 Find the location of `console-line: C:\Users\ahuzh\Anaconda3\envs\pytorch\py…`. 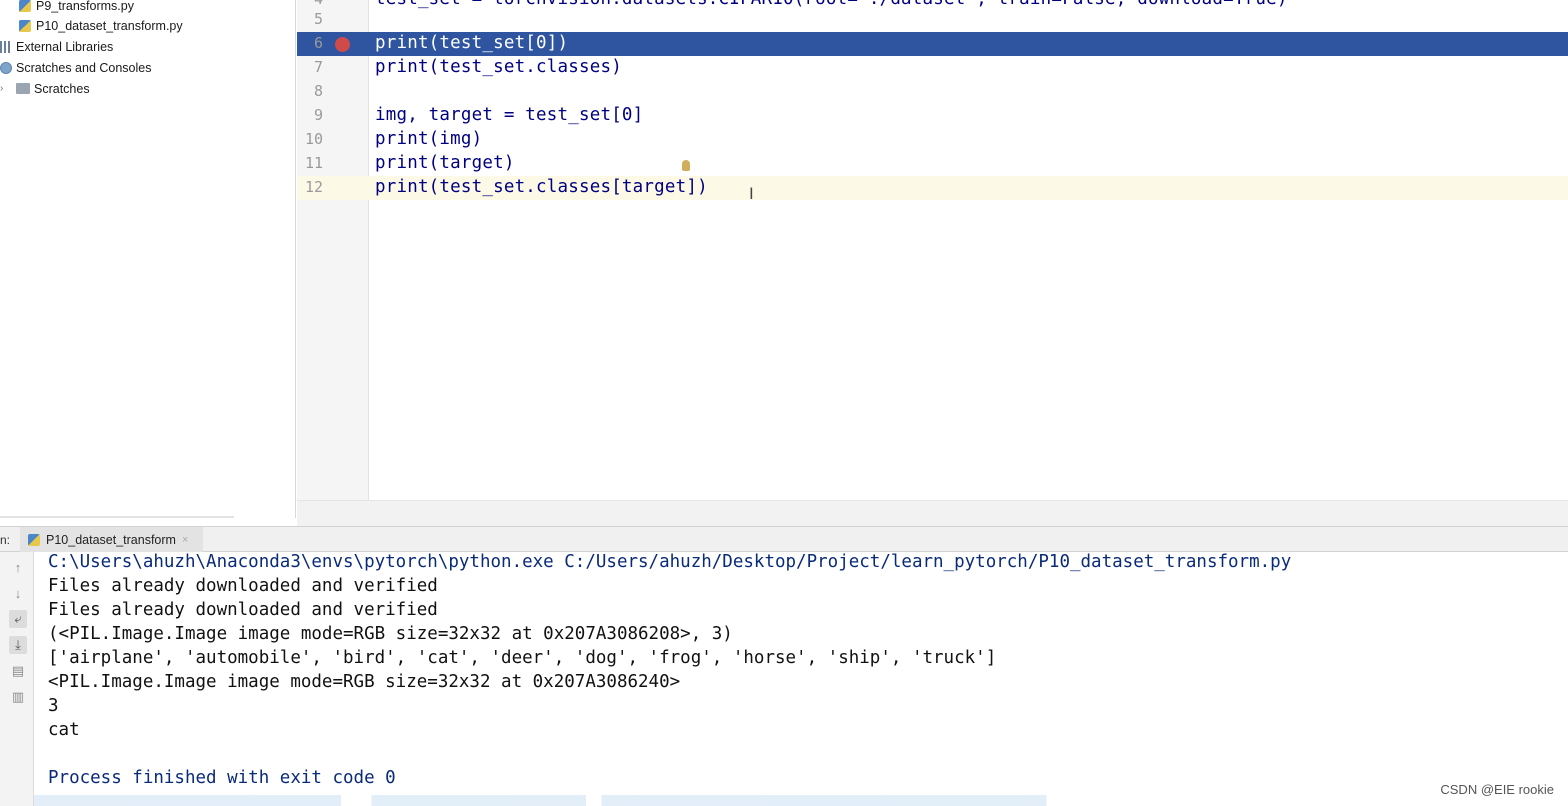

console-line: C:\Users\ahuzh\Anaconda3\envs\pytorch\py… is located at coordinates (670, 562).